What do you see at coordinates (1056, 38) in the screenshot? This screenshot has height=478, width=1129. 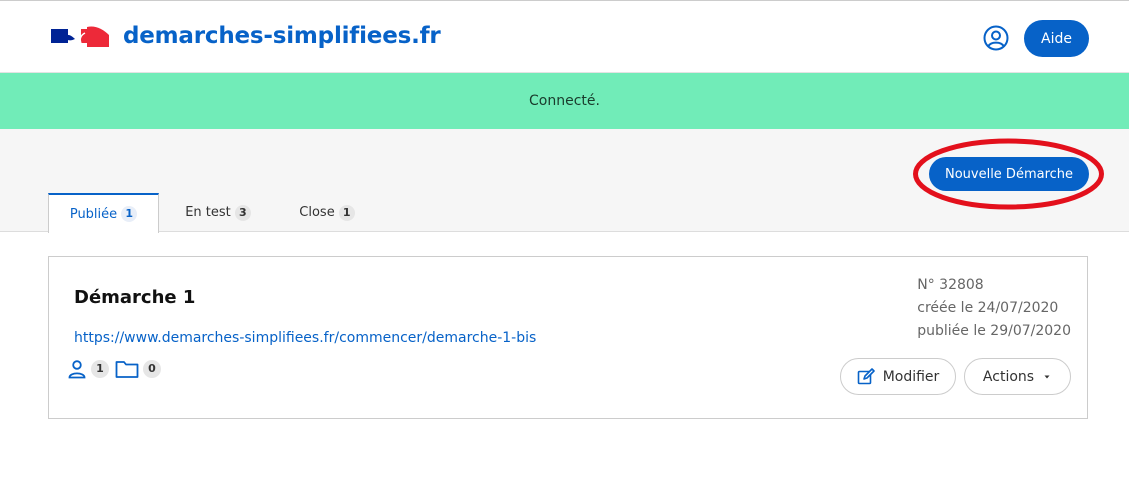 I see `help-button: Aide` at bounding box center [1056, 38].